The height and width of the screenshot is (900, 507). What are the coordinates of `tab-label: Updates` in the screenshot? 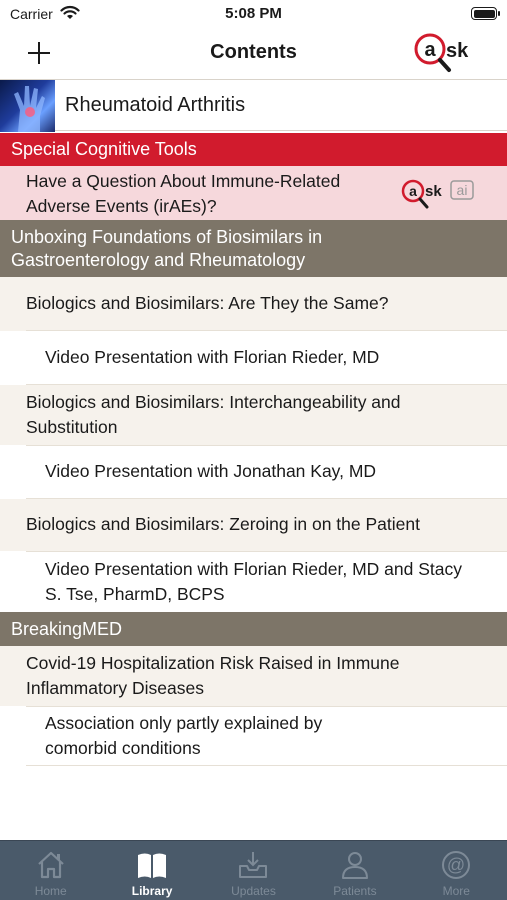 It's located at (253, 891).